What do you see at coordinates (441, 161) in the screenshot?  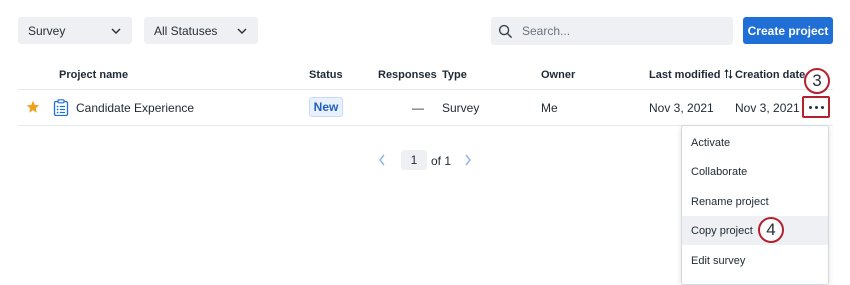 I see `page-count-label: of 1` at bounding box center [441, 161].